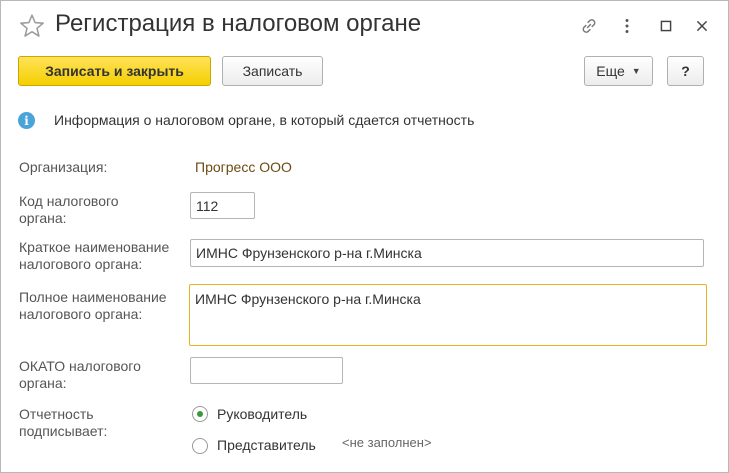 This screenshot has height=473, width=729. I want to click on representative-hint: <не заполнен>, so click(387, 442).